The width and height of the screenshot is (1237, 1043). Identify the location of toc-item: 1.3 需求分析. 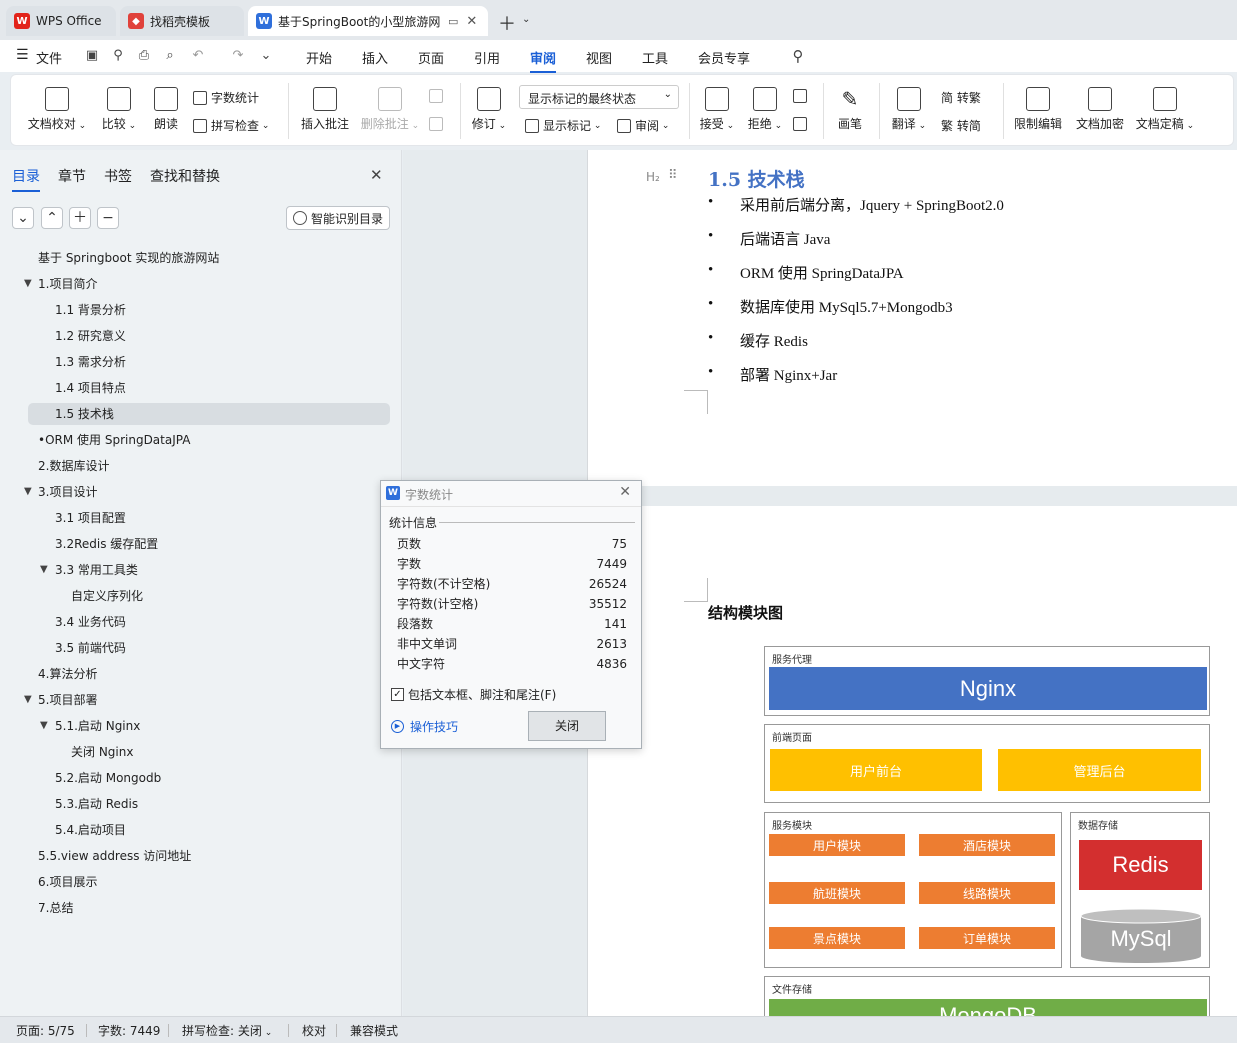
(90, 362).